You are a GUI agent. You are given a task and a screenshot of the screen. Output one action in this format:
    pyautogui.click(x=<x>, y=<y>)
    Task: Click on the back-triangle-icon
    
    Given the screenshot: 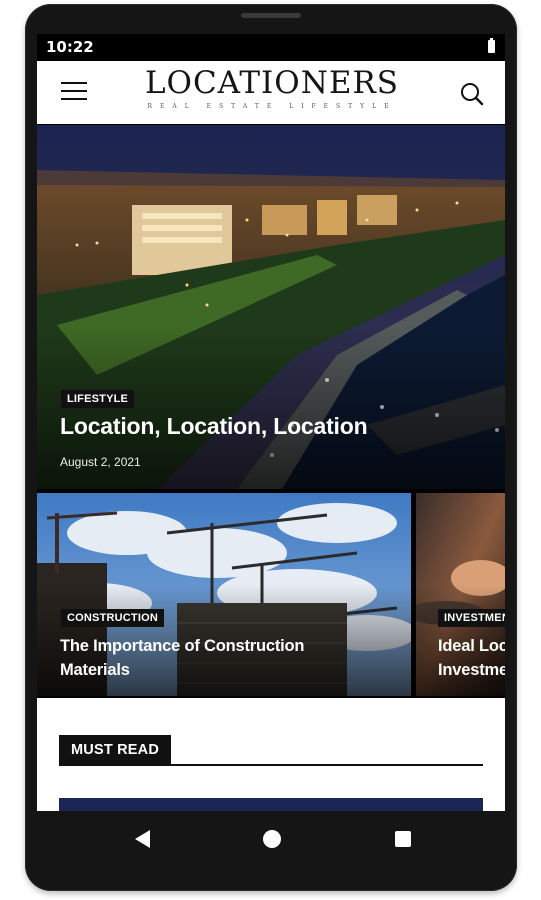 What is the action you would take?
    pyautogui.click(x=142, y=839)
    